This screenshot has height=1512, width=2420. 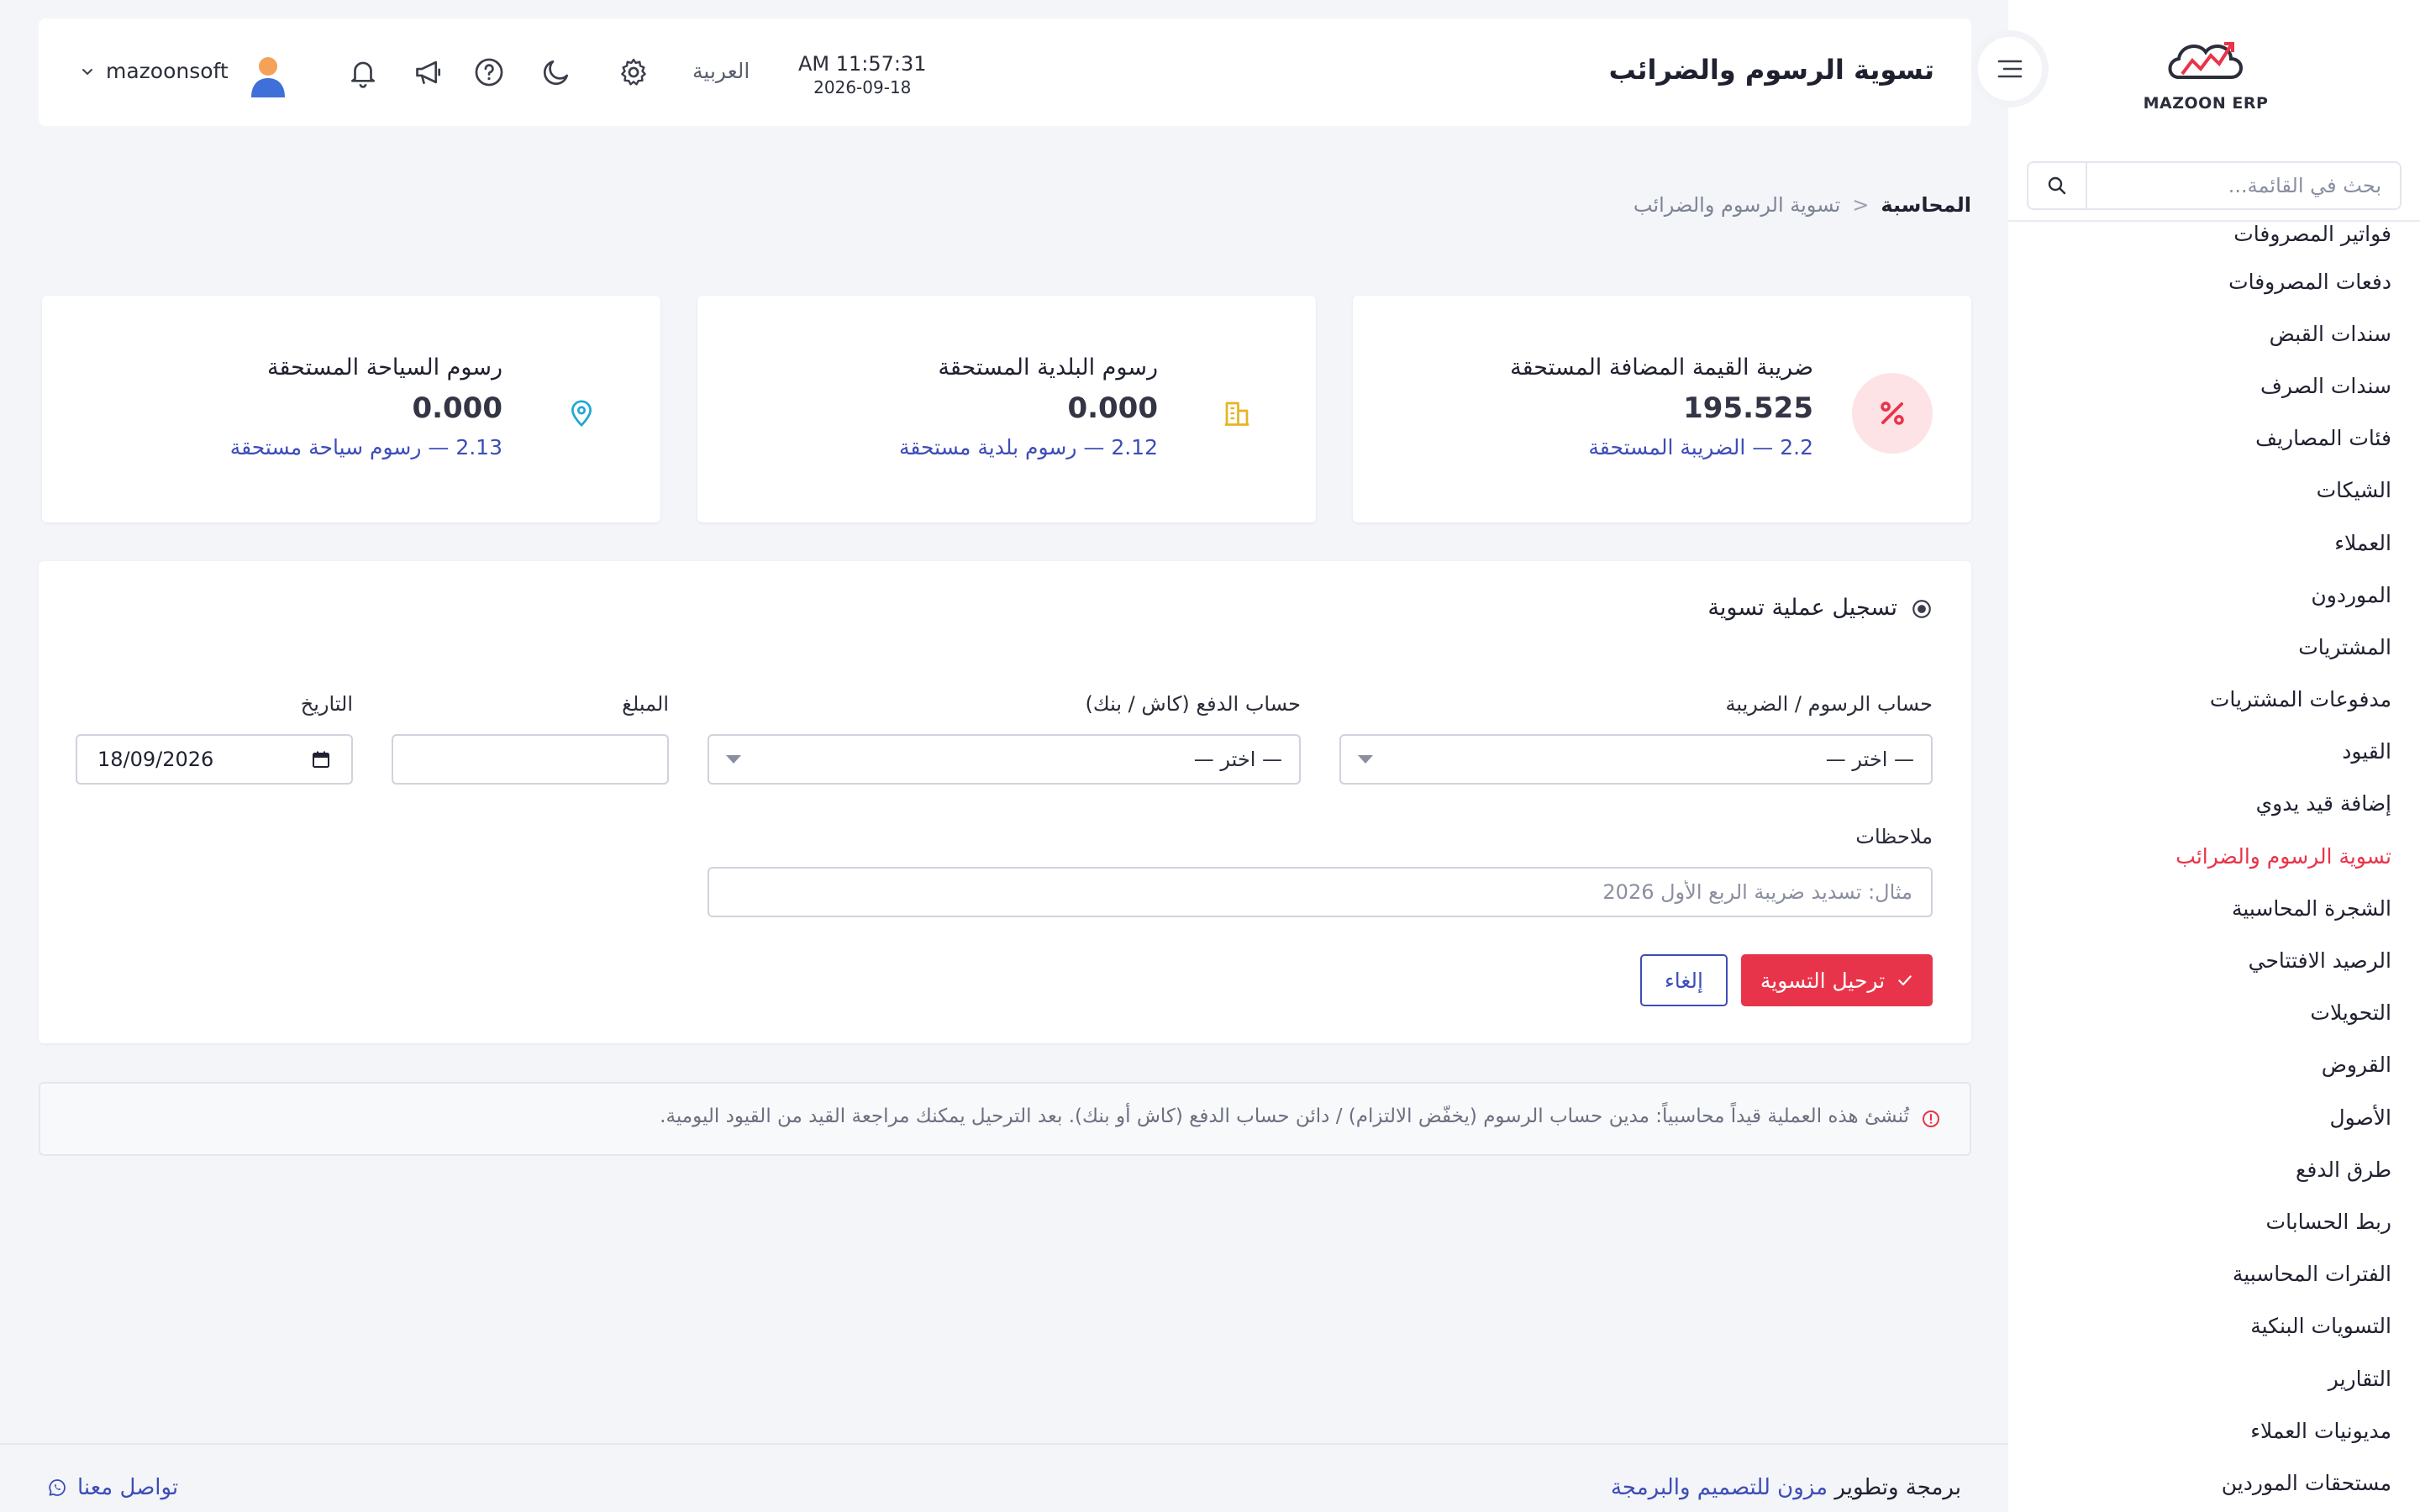 I want to click on date-value: 18/09/2026, so click(x=155, y=759).